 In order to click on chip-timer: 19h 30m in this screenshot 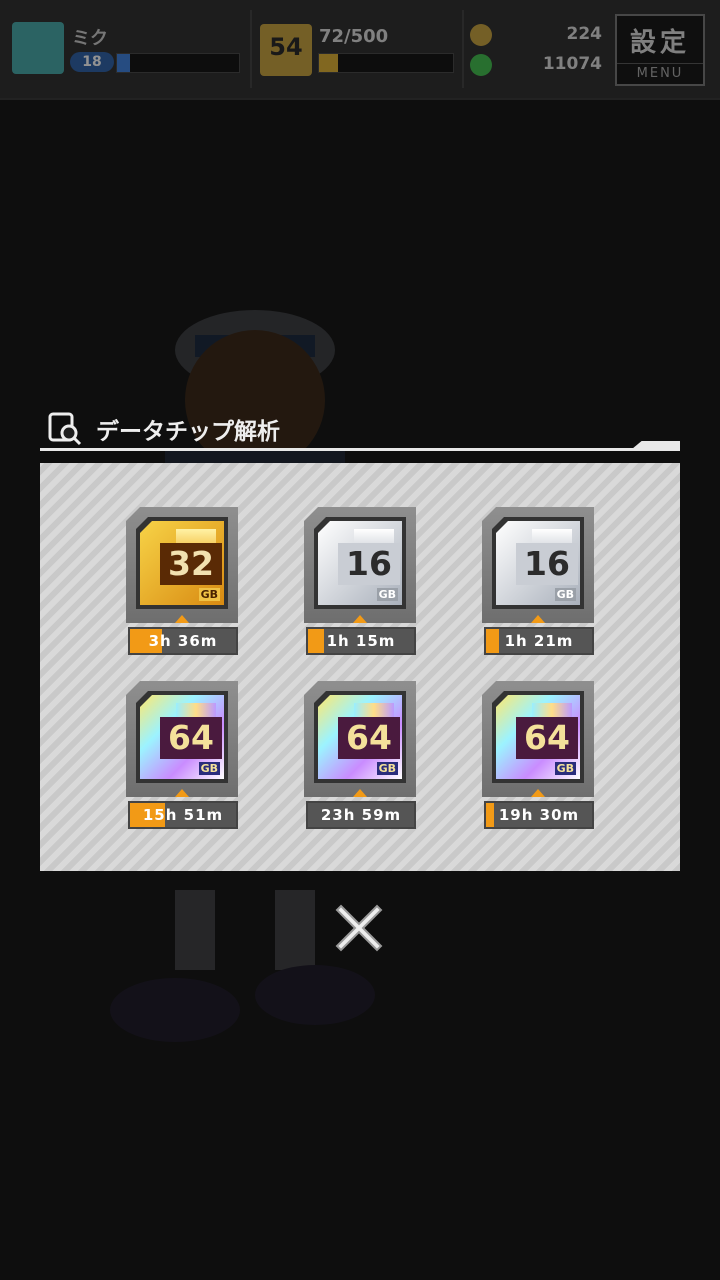, I will do `click(539, 815)`.